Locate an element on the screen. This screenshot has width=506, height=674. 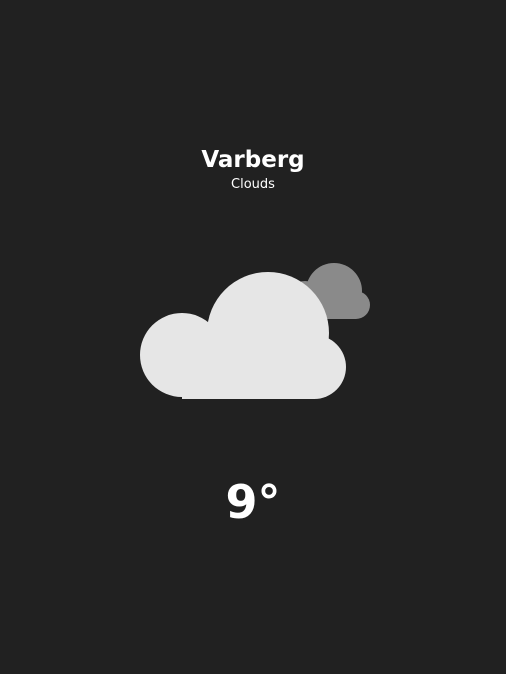
clouds-icon is located at coordinates (255, 331).